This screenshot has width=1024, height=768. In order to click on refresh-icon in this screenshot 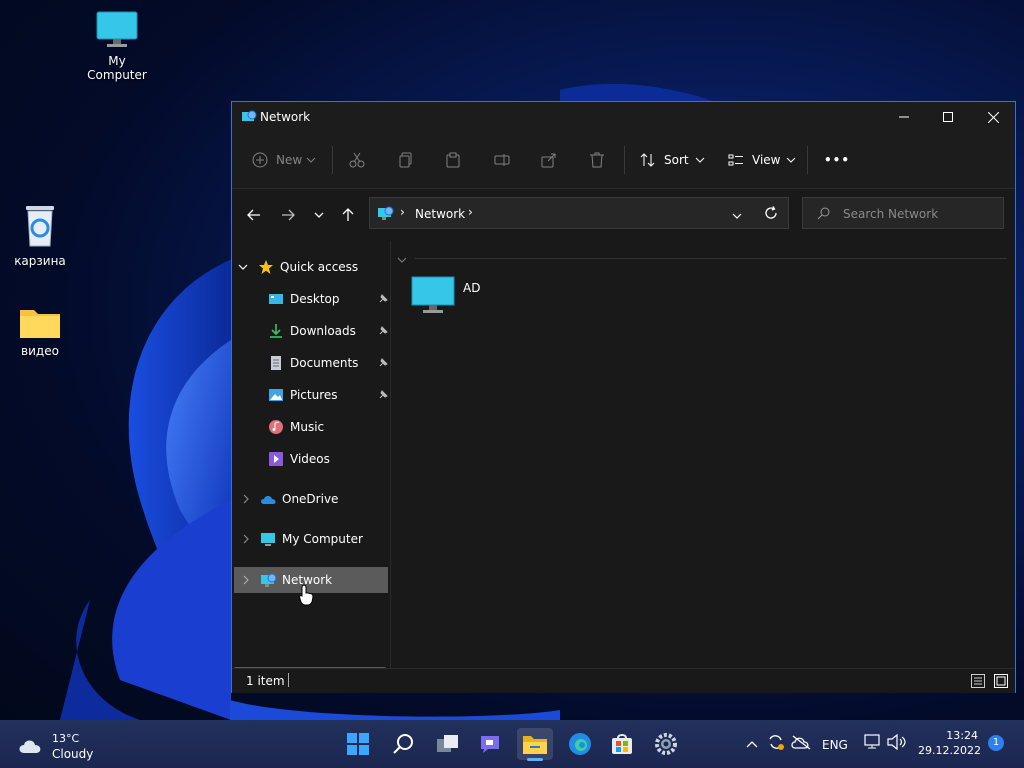, I will do `click(771, 212)`.